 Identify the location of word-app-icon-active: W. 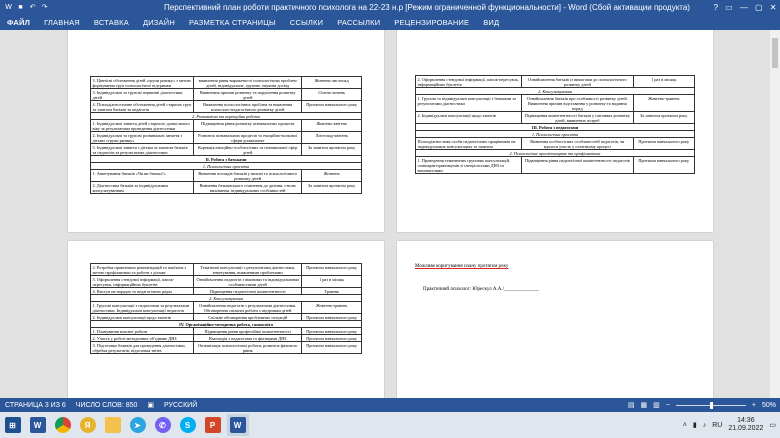
(237, 425).